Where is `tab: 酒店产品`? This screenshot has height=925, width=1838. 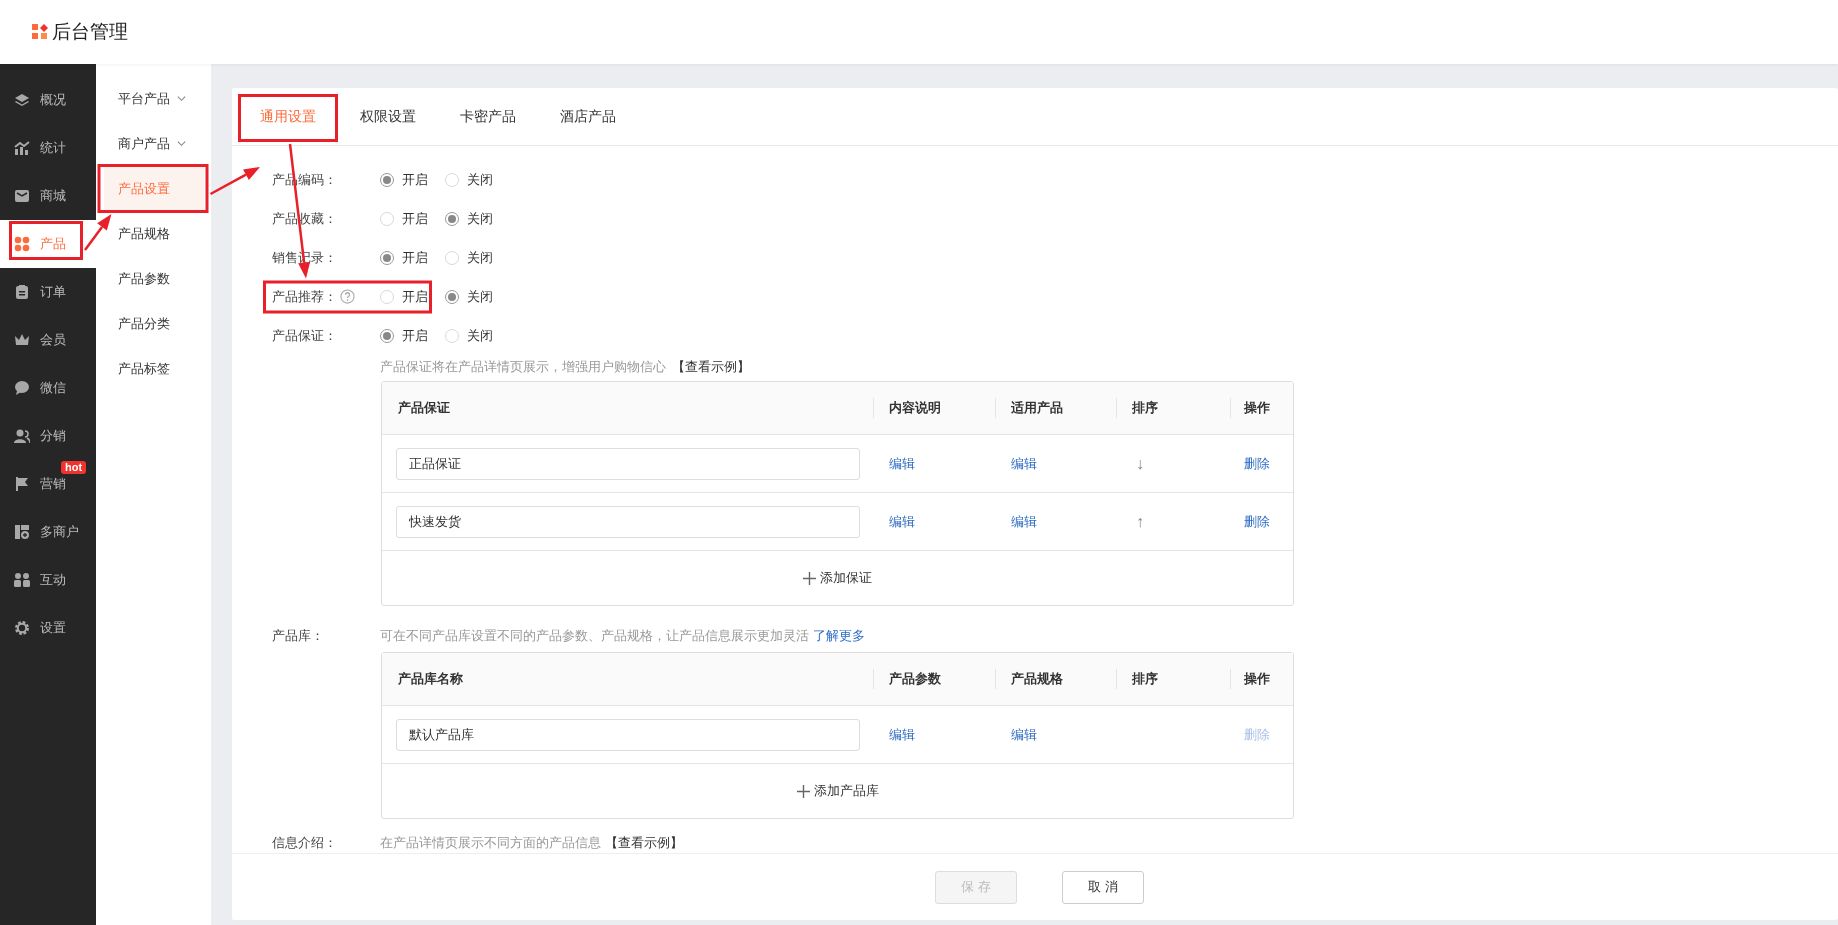 tab: 酒店产品 is located at coordinates (588, 116).